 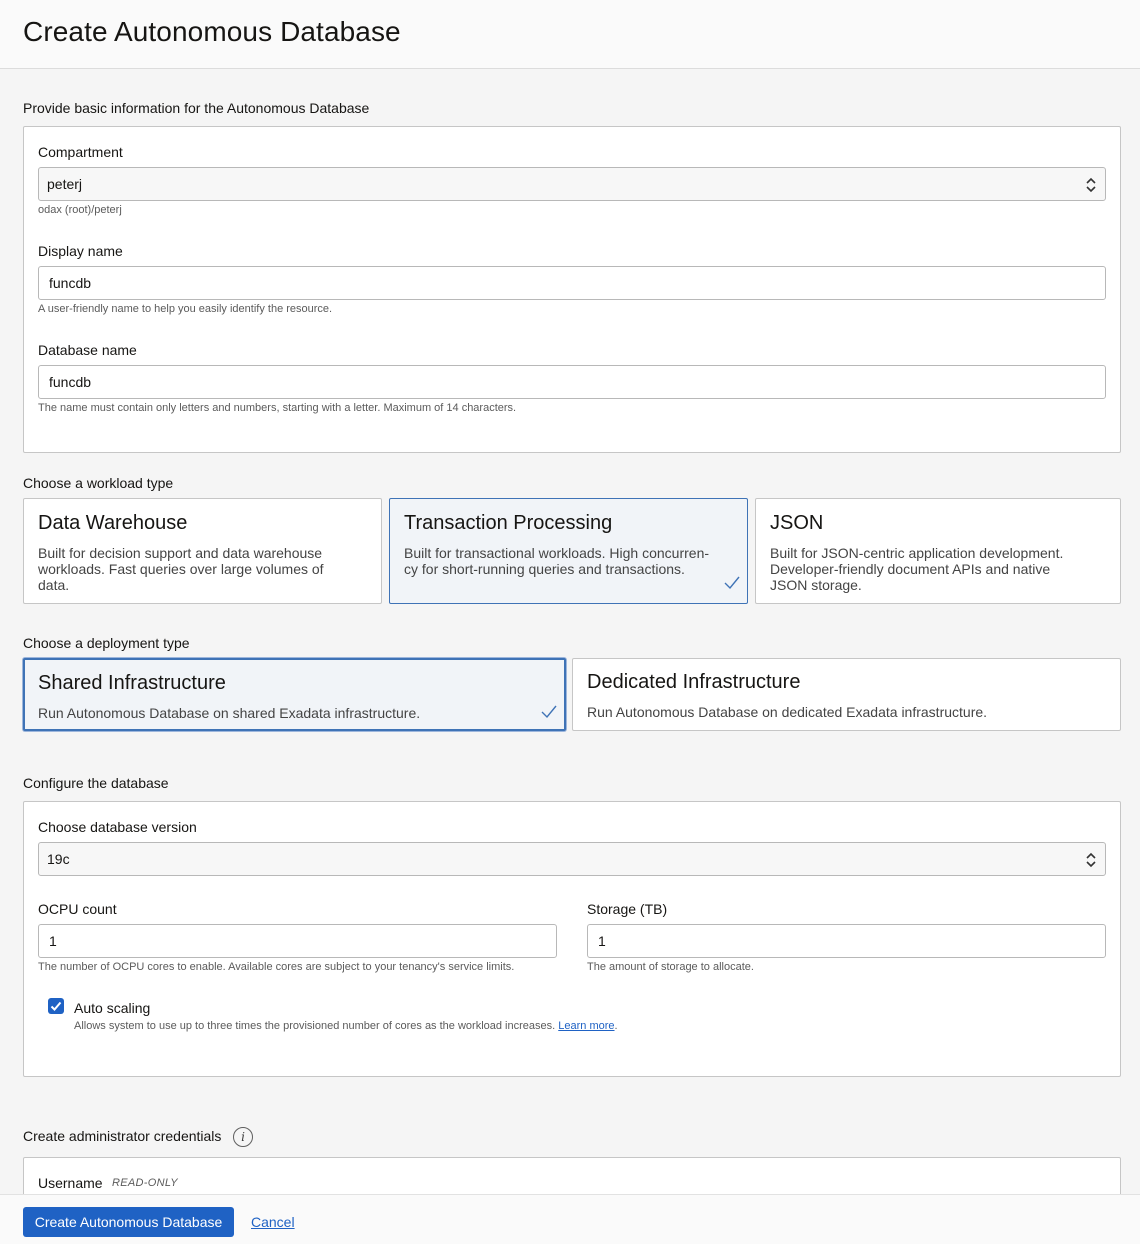 What do you see at coordinates (54, 585) in the screenshot?
I see `desc-line: data.` at bounding box center [54, 585].